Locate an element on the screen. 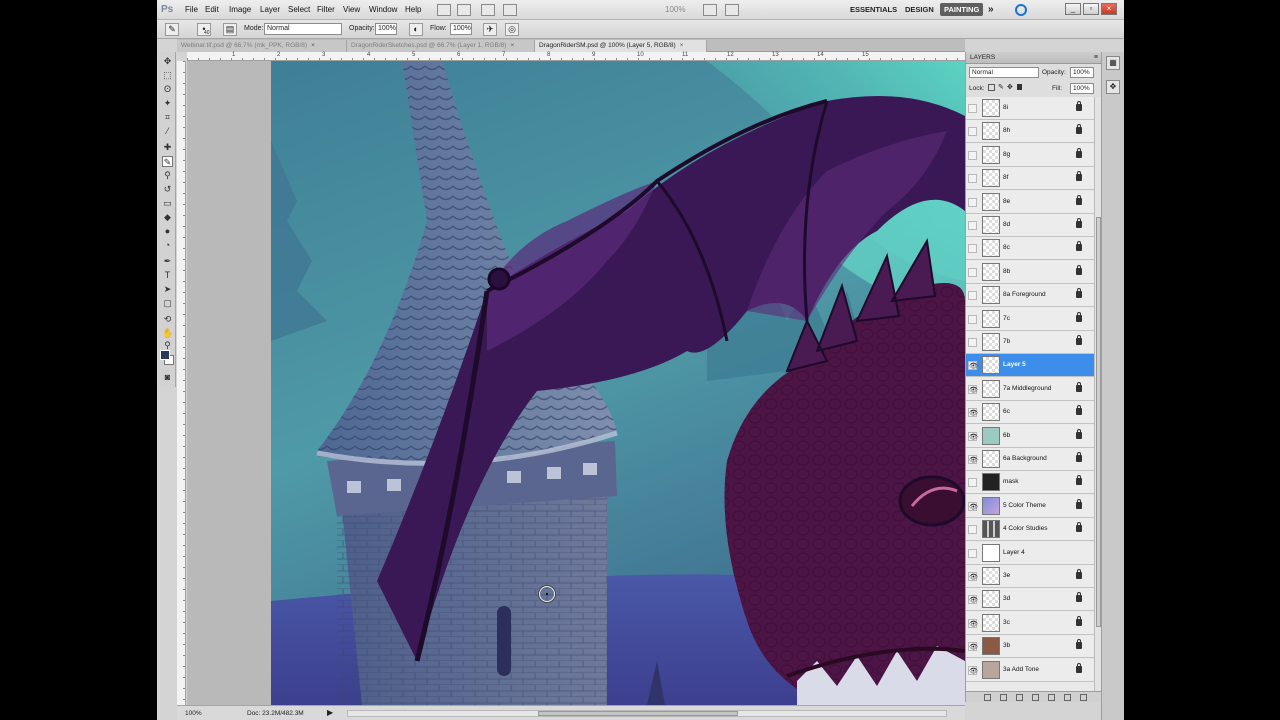 Image resolution: width=1280 pixels, height=720 pixels. layer-name: 7b is located at coordinates (1006, 341).